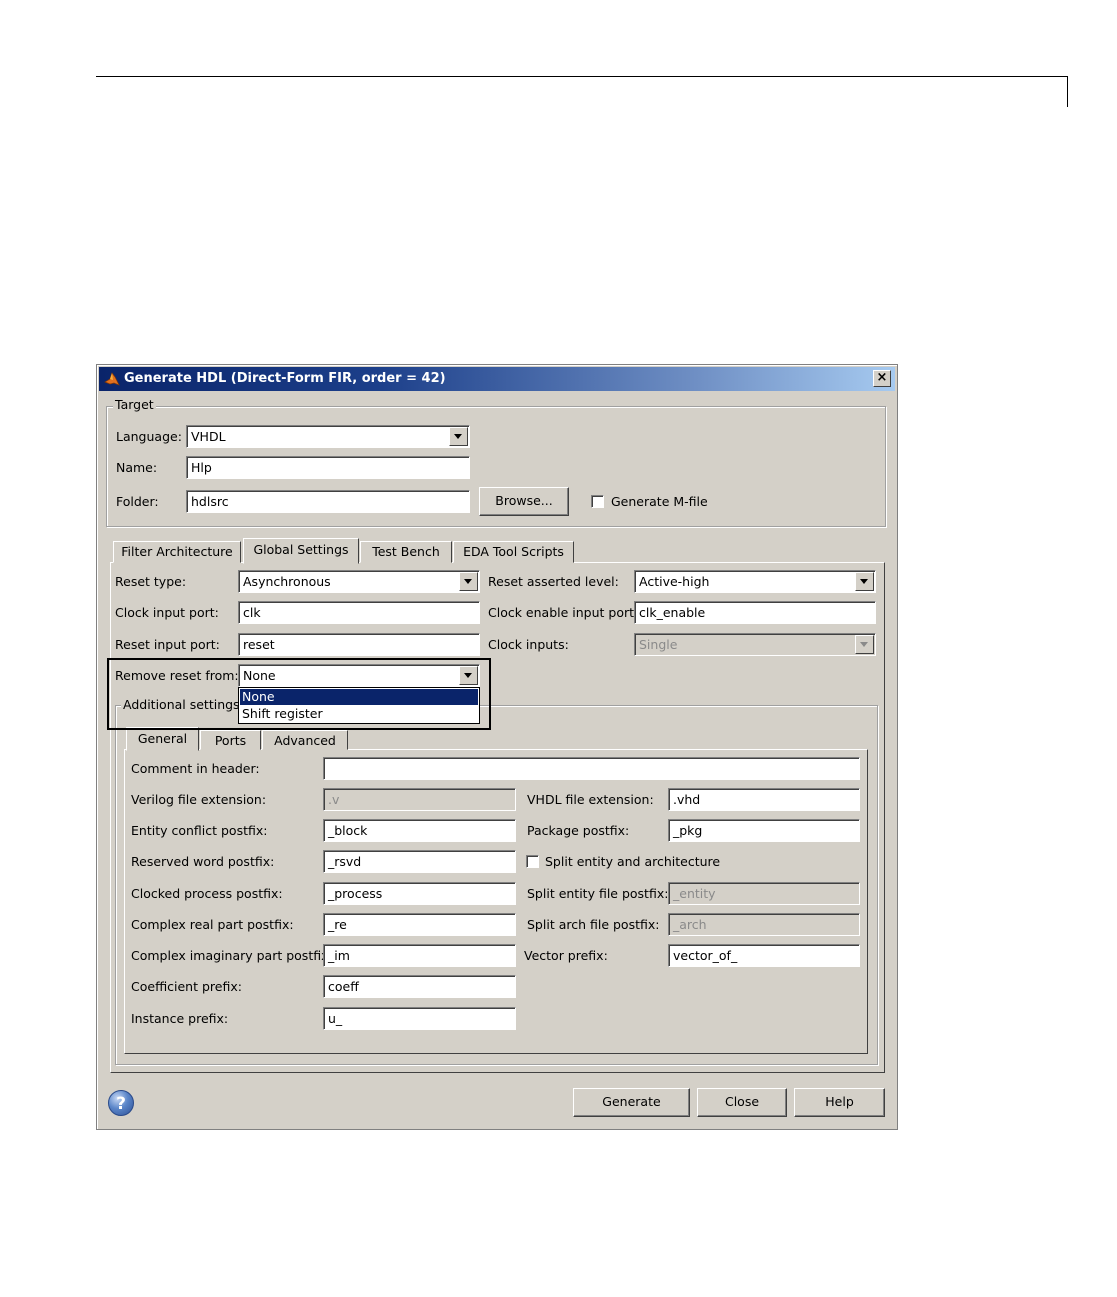 Image resolution: width=1117 pixels, height=1297 pixels. Describe the element at coordinates (299, 694) in the screenshot. I see `callout-highlight-box` at that location.